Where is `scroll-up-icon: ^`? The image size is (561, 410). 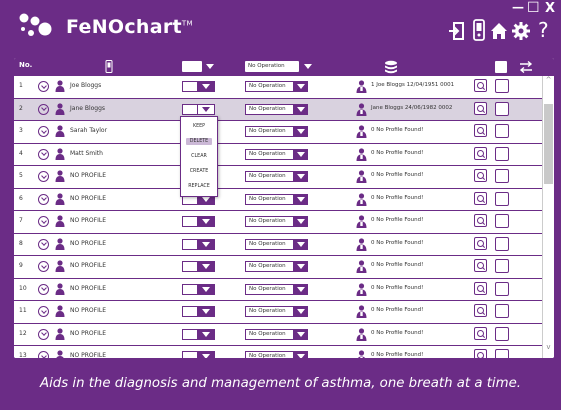
scroll-up-icon: ^ is located at coordinates (548, 80).